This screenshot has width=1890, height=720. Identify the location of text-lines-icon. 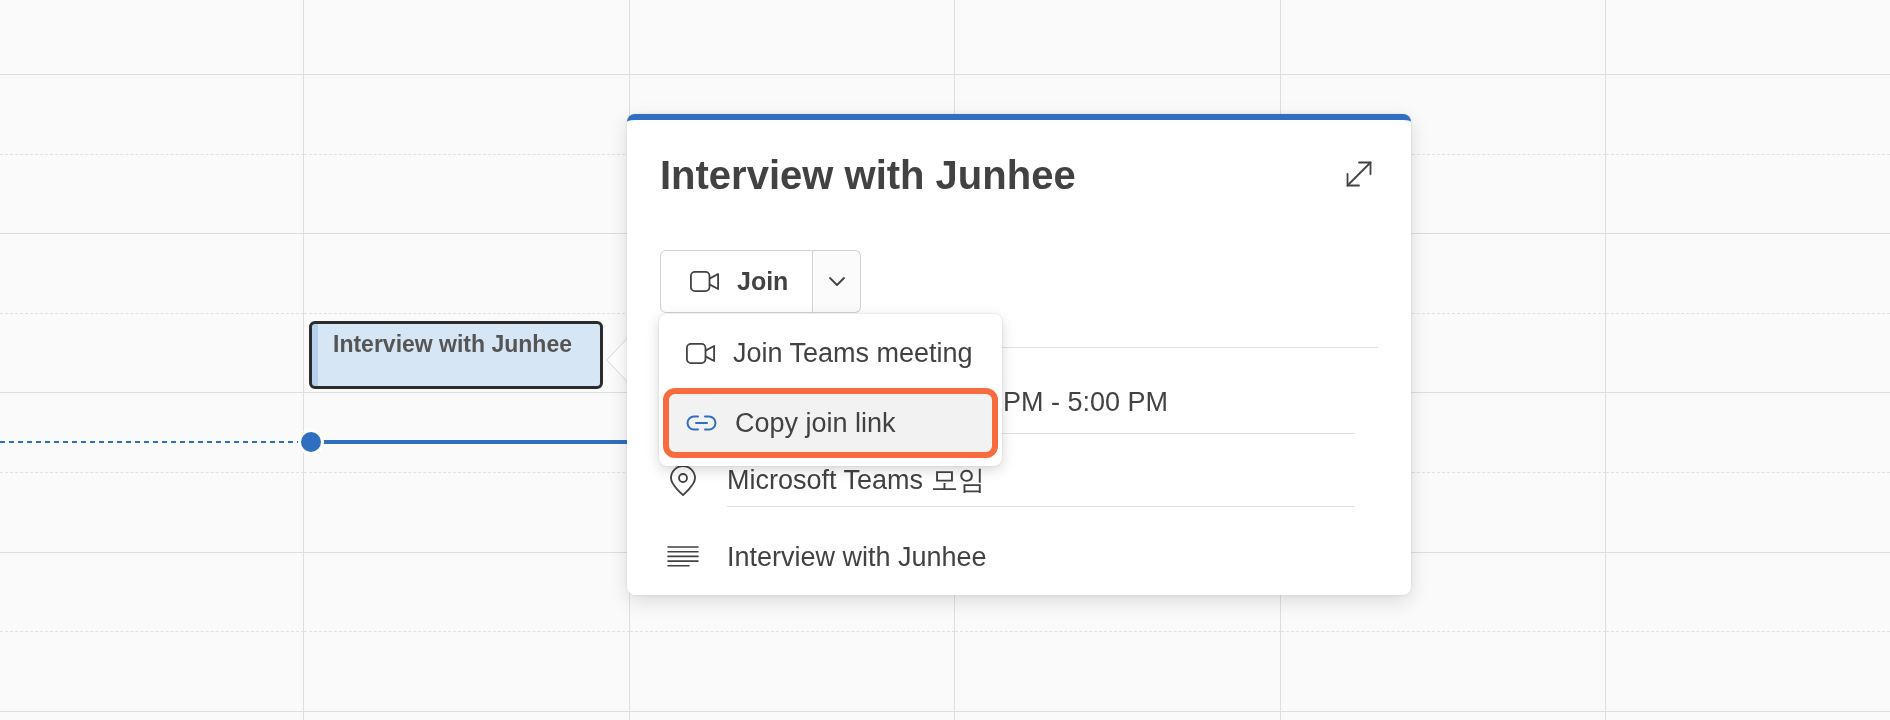
(683, 556).